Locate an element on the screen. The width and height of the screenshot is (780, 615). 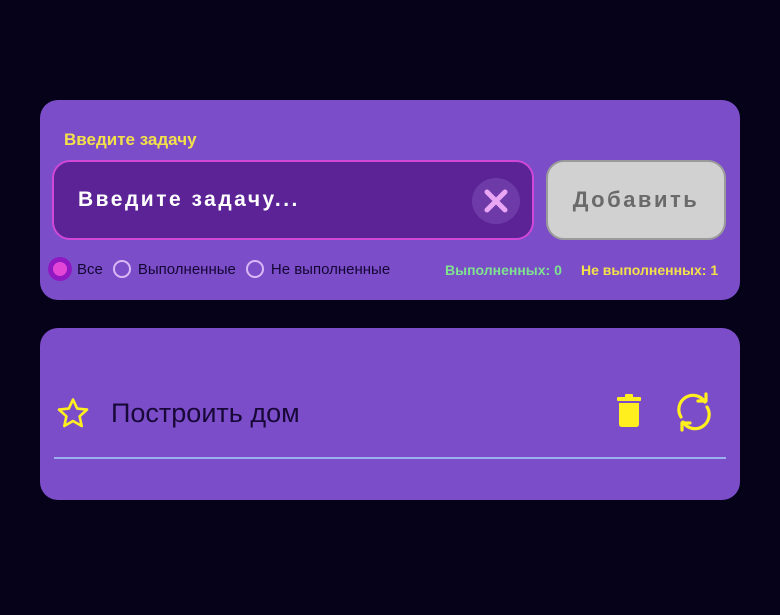
radio-undone is located at coordinates (254, 269).